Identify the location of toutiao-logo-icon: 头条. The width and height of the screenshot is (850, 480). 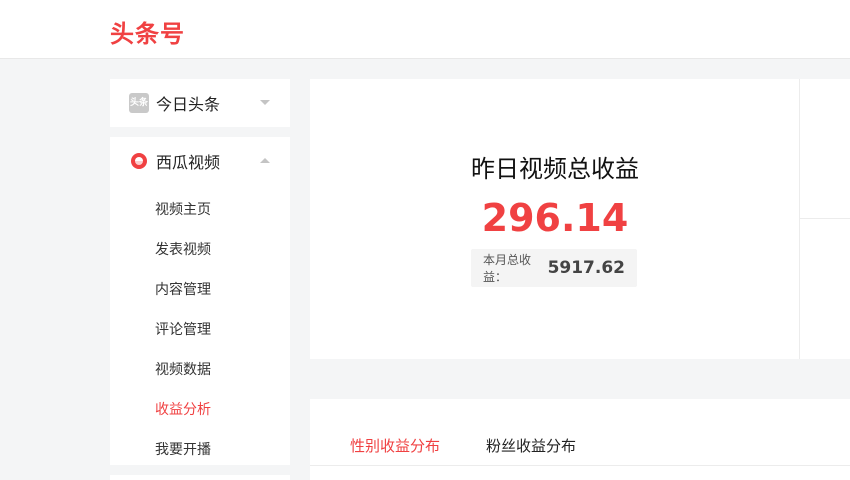
(139, 103).